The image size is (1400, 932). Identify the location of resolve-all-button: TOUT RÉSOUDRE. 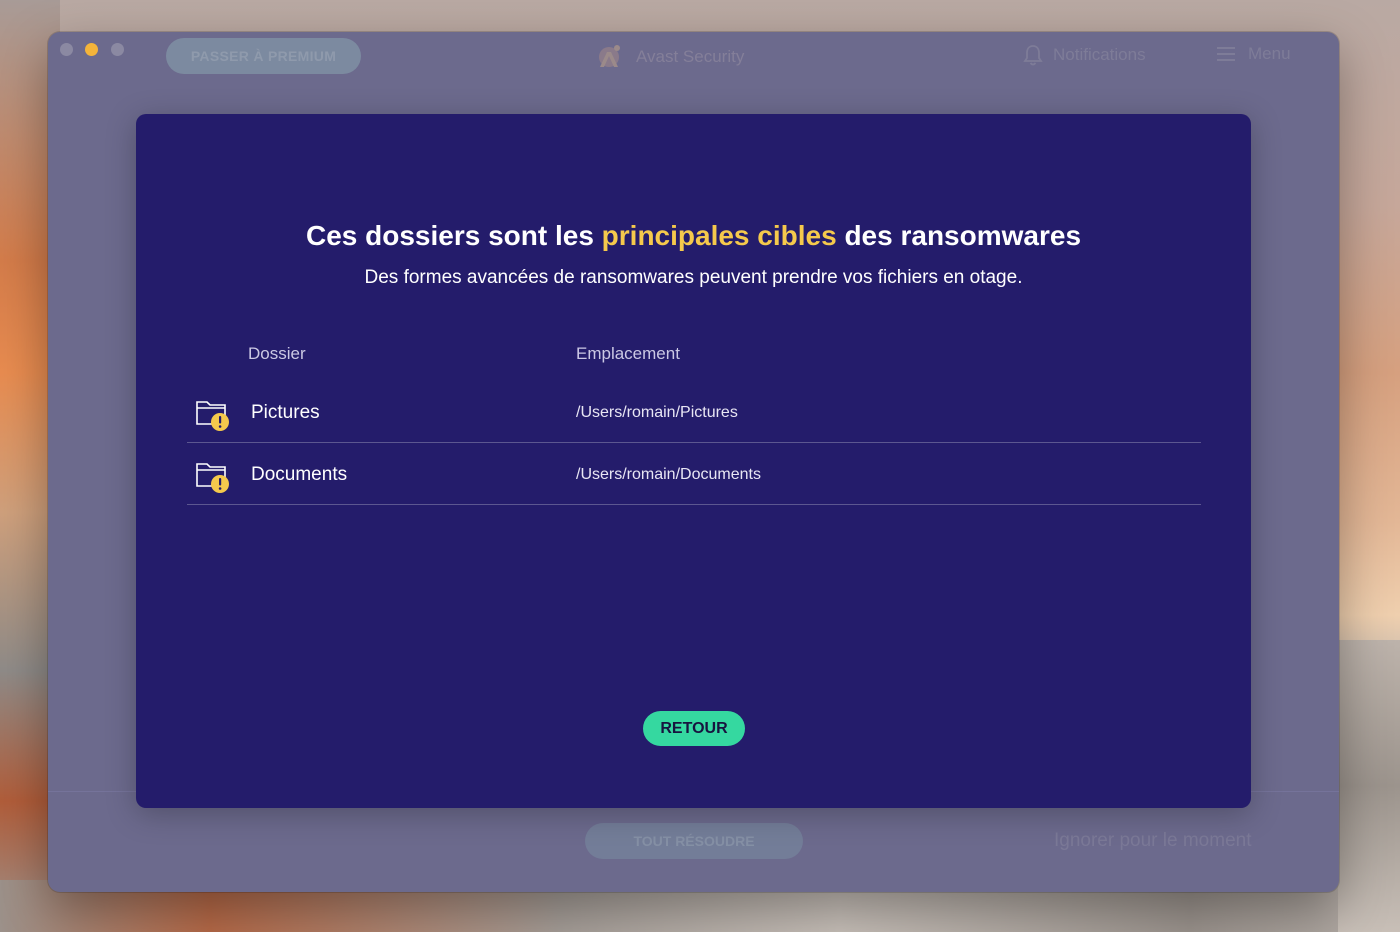
(694, 841).